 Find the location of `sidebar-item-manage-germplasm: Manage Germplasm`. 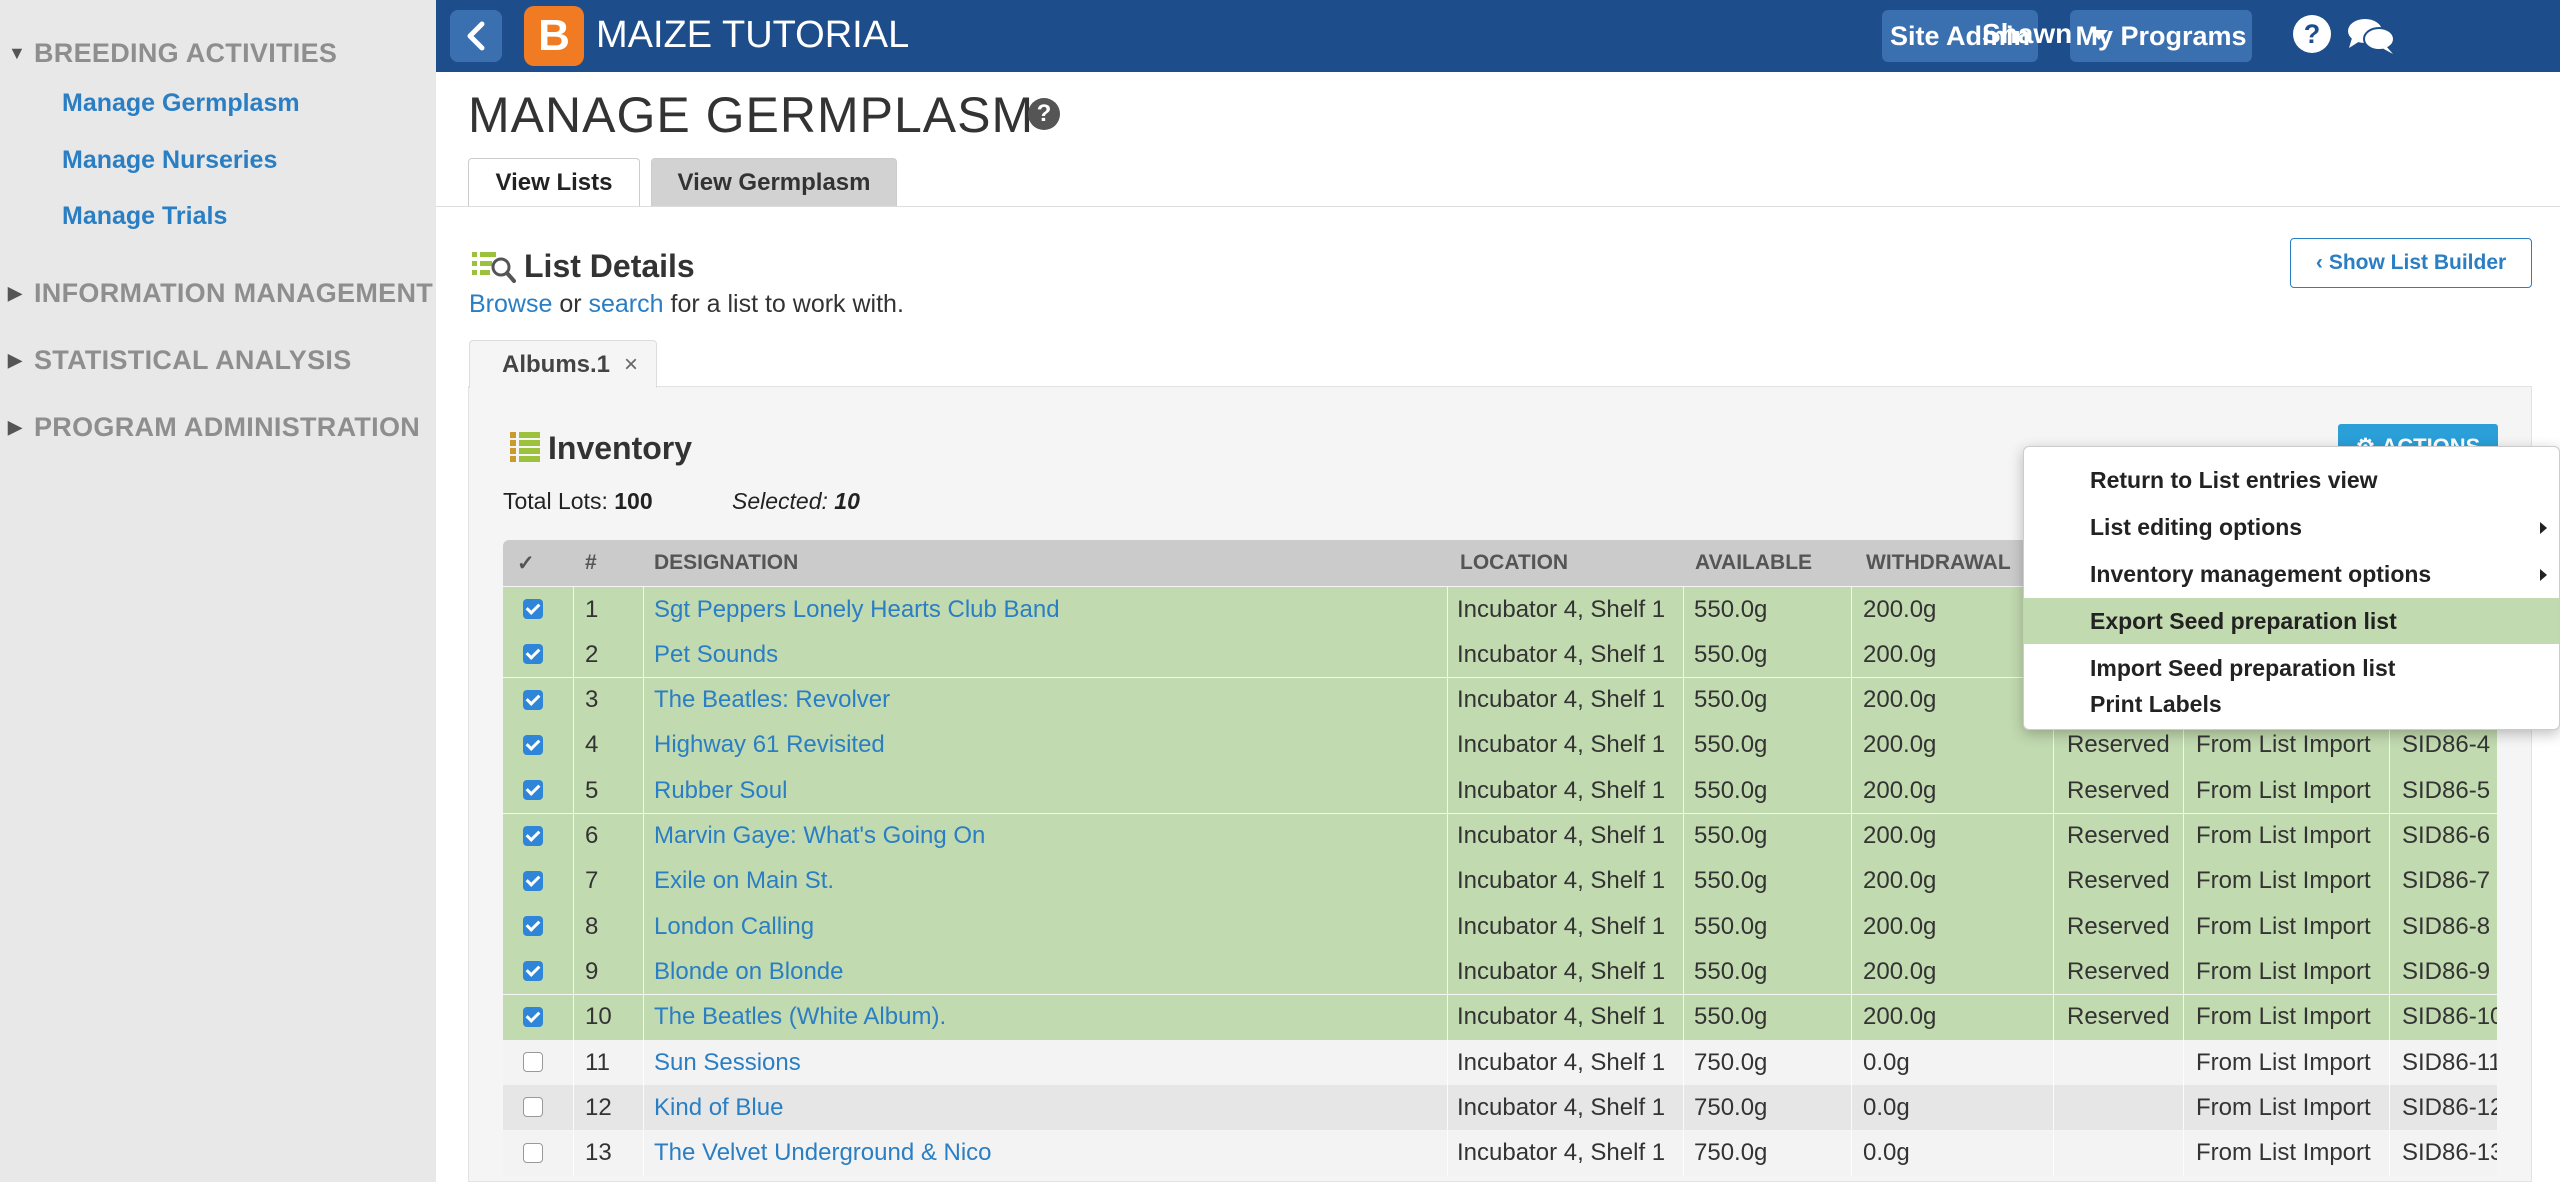

sidebar-item-manage-germplasm: Manage Germplasm is located at coordinates (181, 103).